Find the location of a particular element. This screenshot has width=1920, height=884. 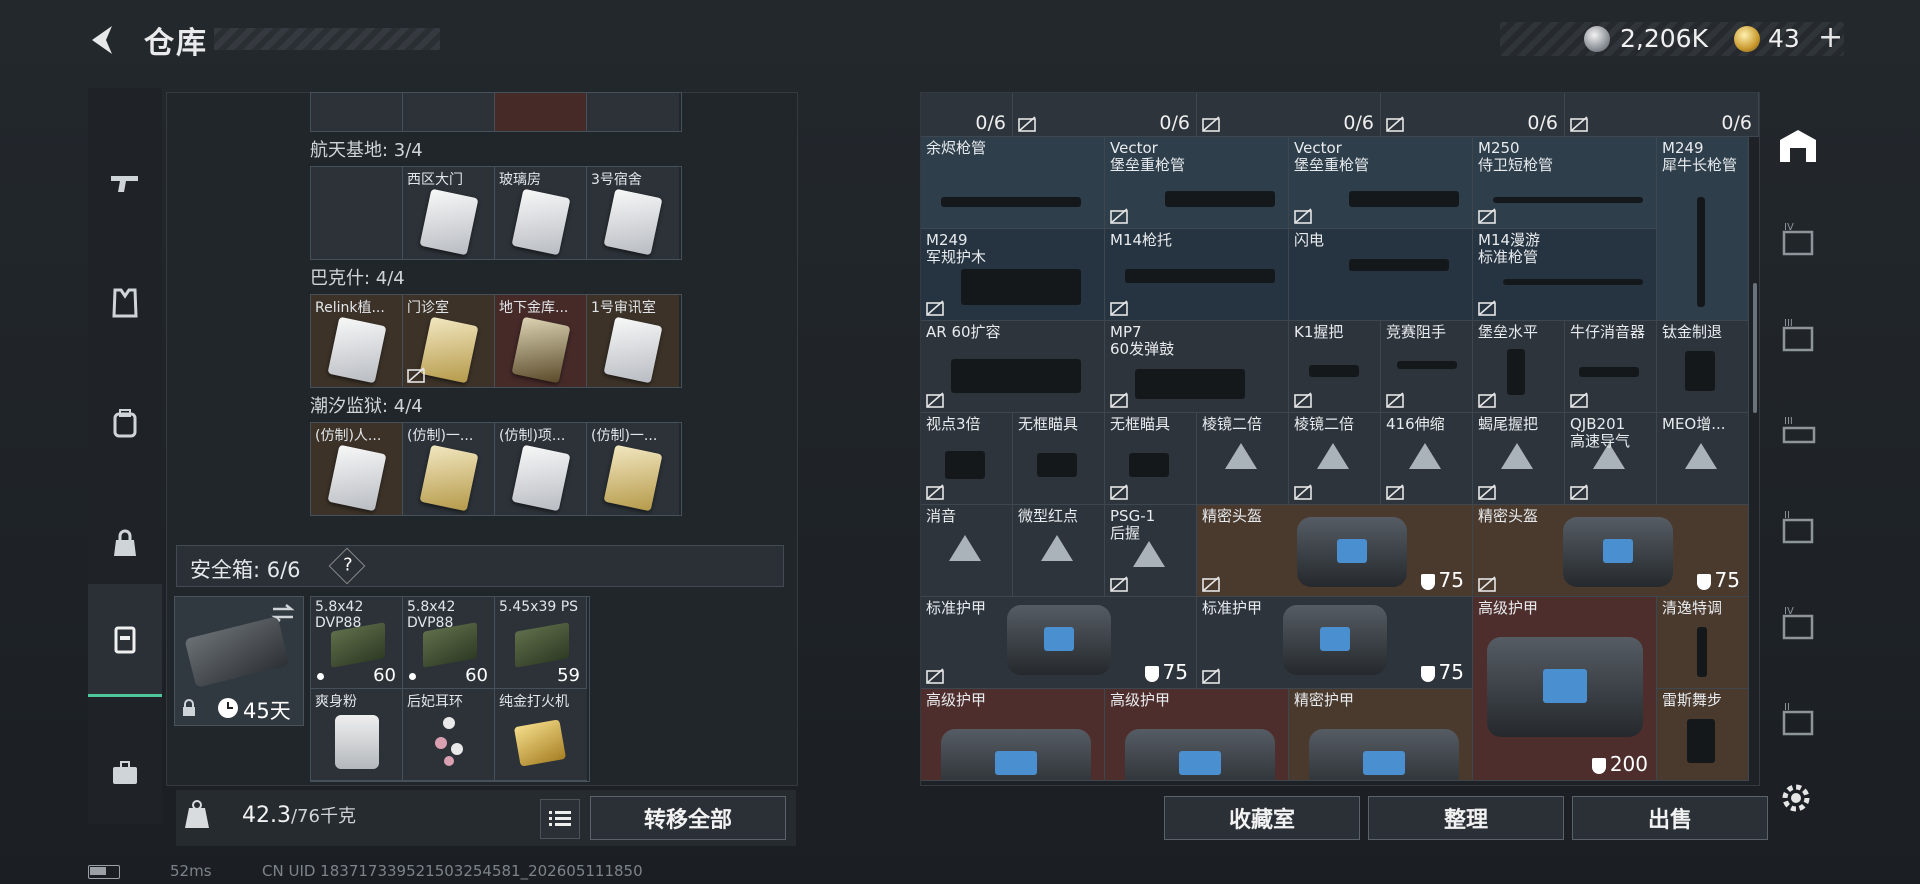

inventory-item: AR 60扩容 is located at coordinates (1013, 367).